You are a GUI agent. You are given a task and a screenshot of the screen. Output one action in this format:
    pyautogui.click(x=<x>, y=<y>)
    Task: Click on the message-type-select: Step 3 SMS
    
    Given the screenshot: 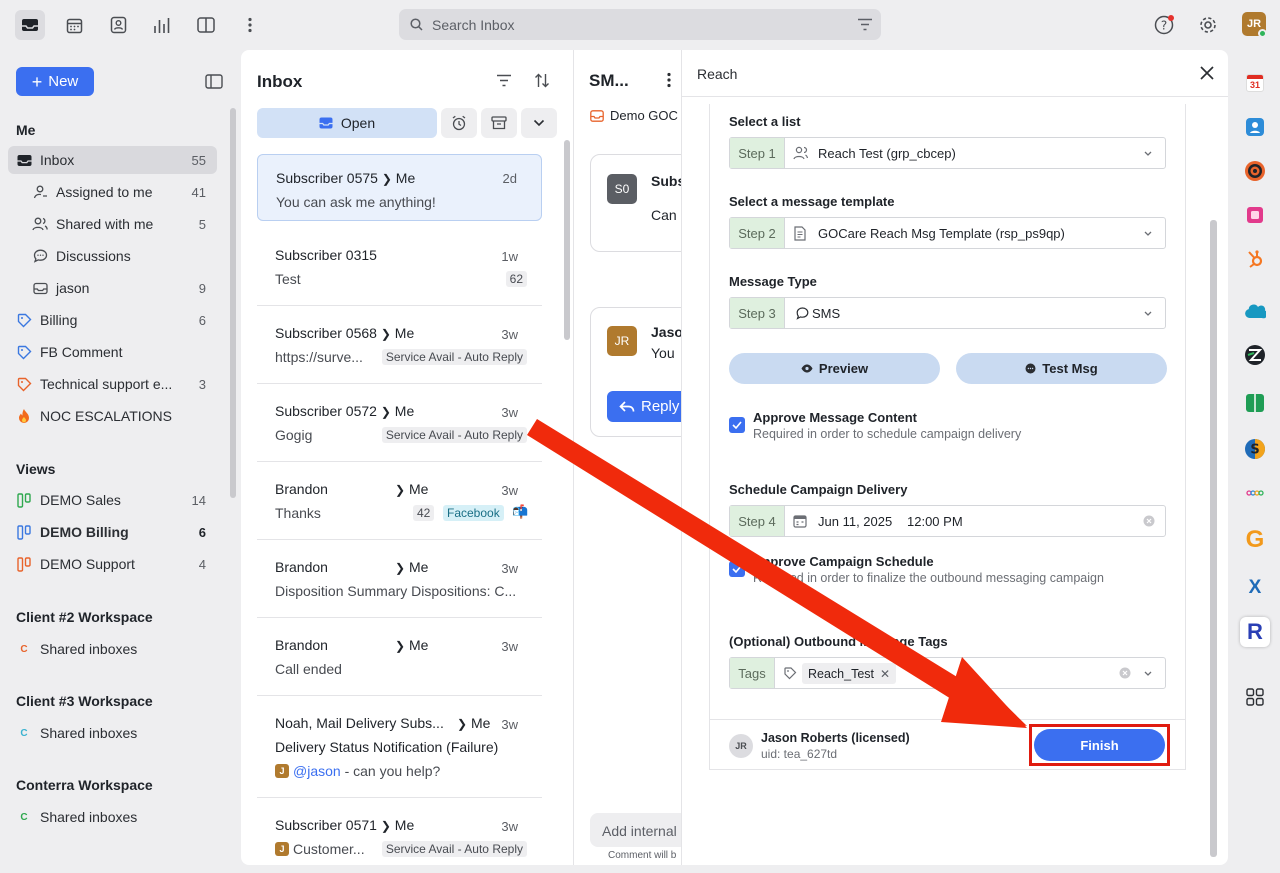 What is the action you would take?
    pyautogui.click(x=947, y=313)
    